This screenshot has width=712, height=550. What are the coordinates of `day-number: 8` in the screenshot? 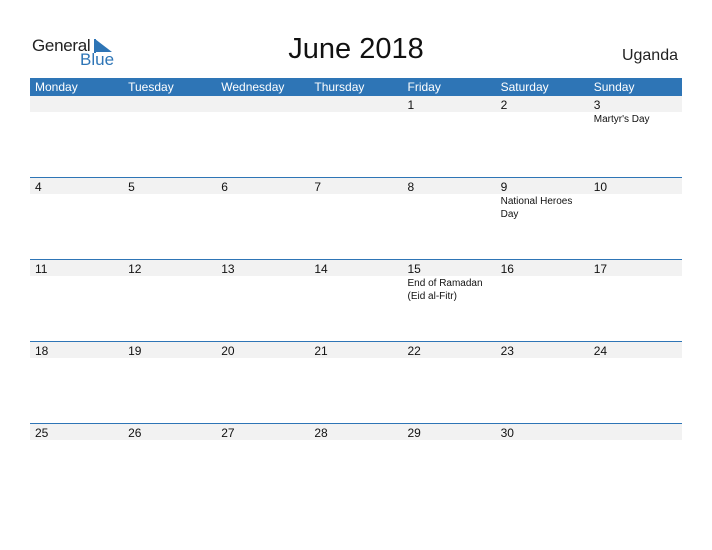 It's located at (411, 187).